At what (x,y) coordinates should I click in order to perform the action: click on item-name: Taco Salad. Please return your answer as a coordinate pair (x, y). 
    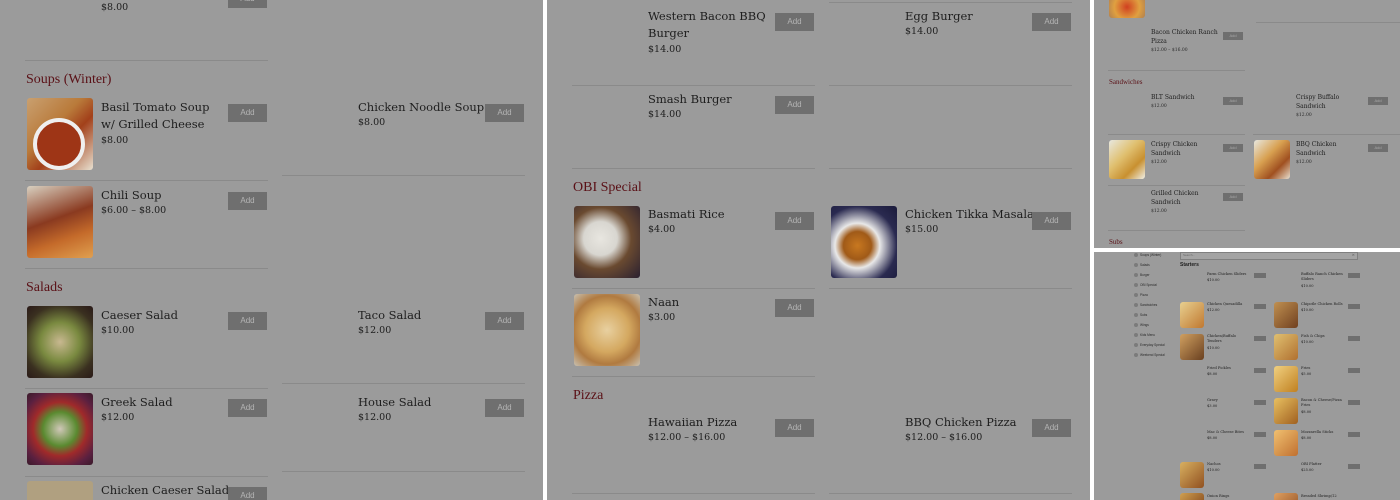
    Looking at the image, I should click on (389, 315).